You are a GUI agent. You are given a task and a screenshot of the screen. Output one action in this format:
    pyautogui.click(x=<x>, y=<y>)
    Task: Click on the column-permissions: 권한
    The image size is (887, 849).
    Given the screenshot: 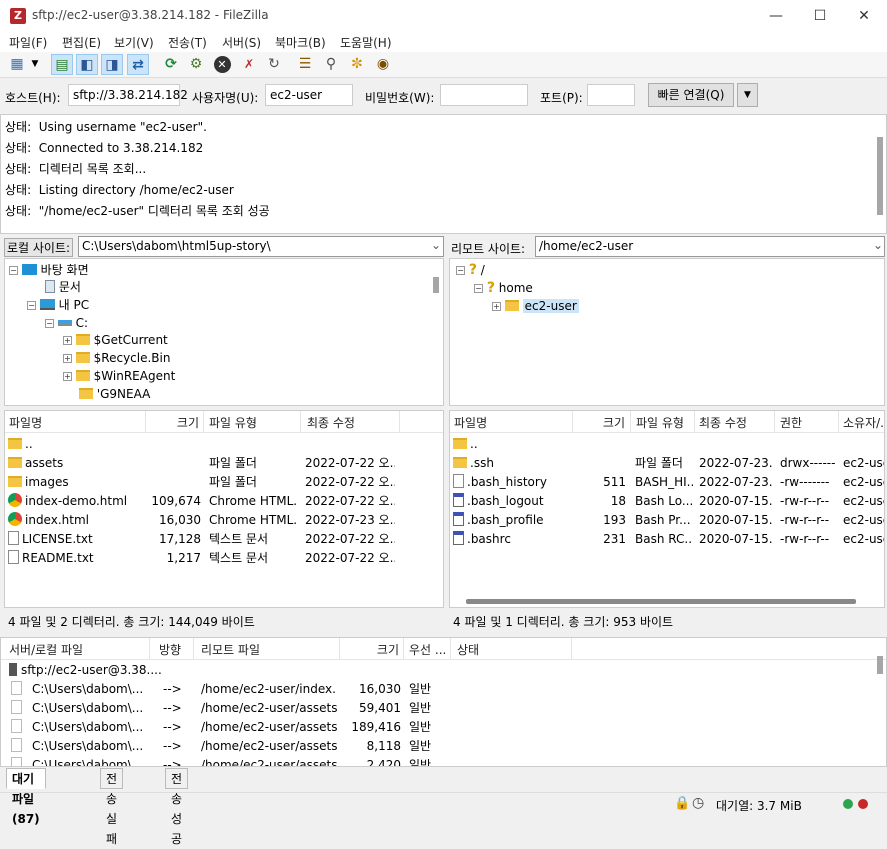 What is the action you would take?
    pyautogui.click(x=791, y=422)
    